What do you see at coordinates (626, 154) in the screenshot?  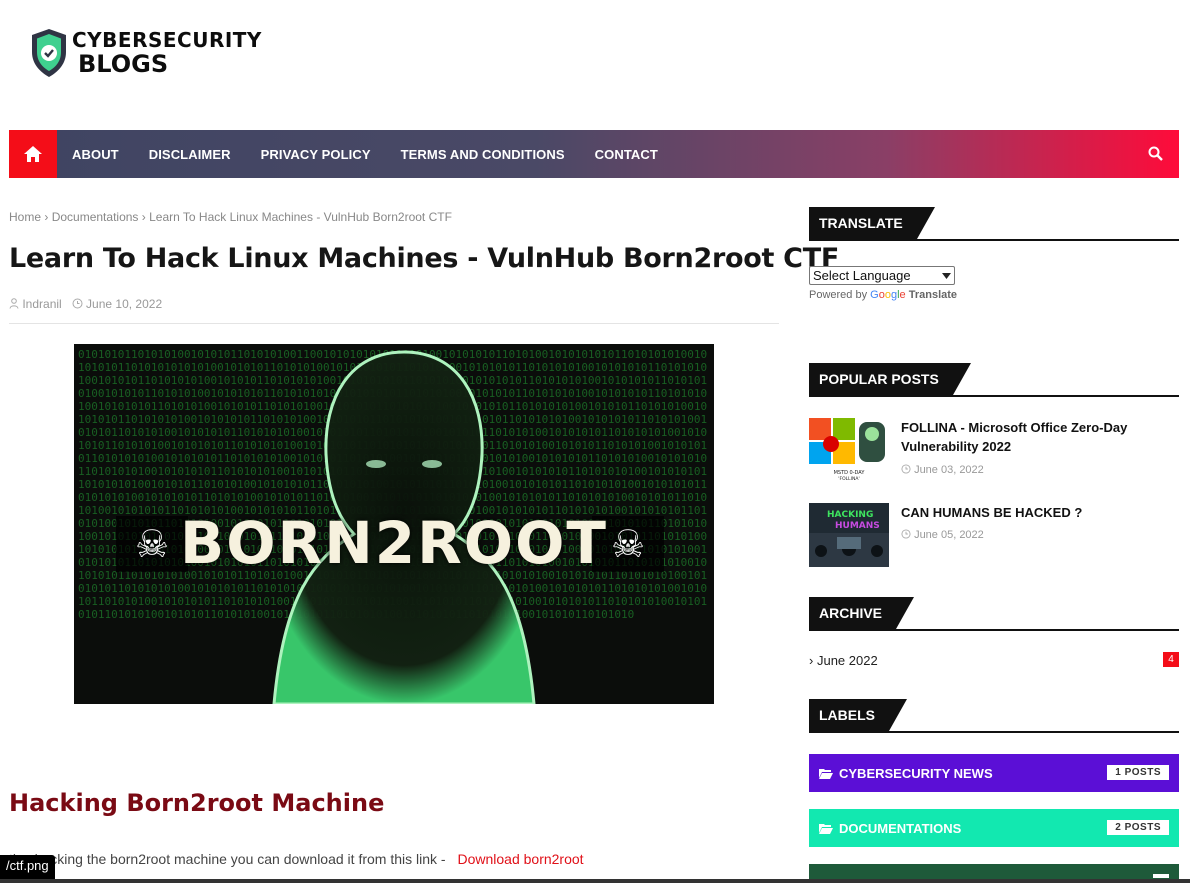 I see `nav-item-contact: CONTACT` at bounding box center [626, 154].